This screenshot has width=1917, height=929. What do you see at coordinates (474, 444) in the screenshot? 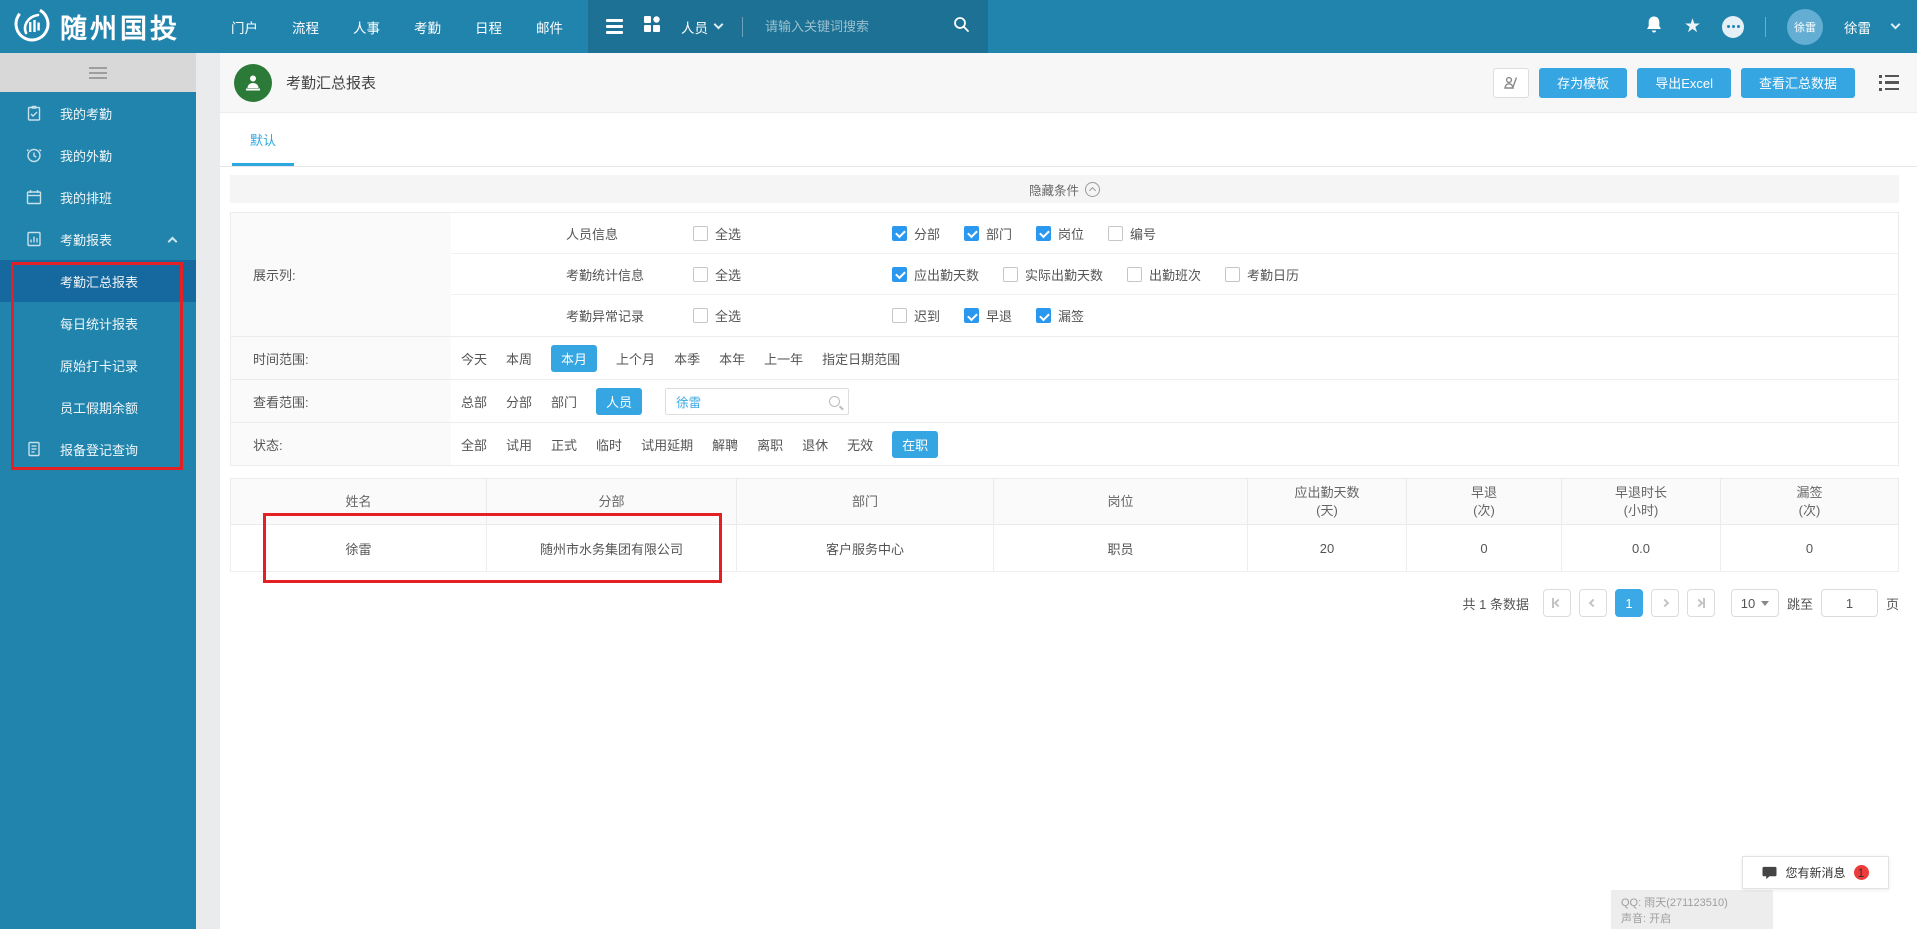
I see `status-option-all: 全部` at bounding box center [474, 444].